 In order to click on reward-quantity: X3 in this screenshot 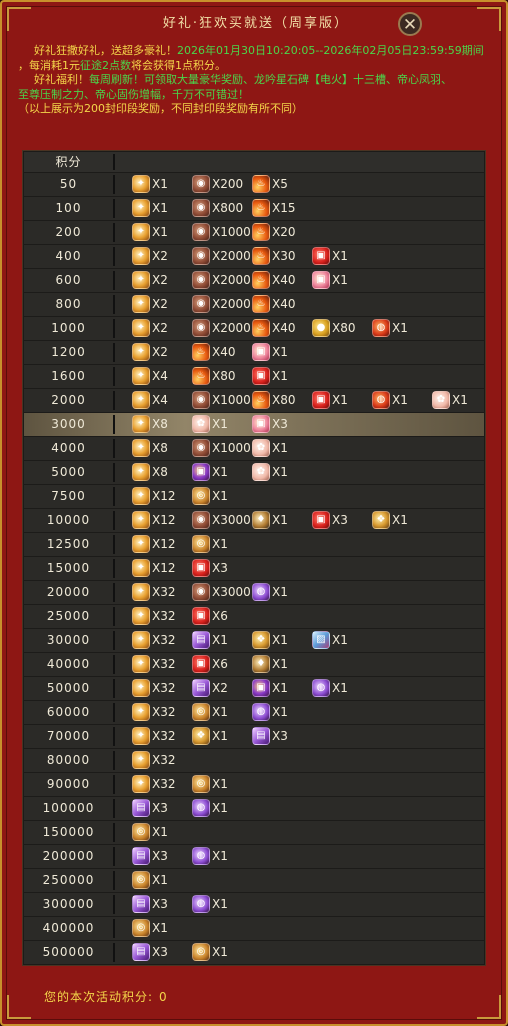, I will do `click(160, 856)`.